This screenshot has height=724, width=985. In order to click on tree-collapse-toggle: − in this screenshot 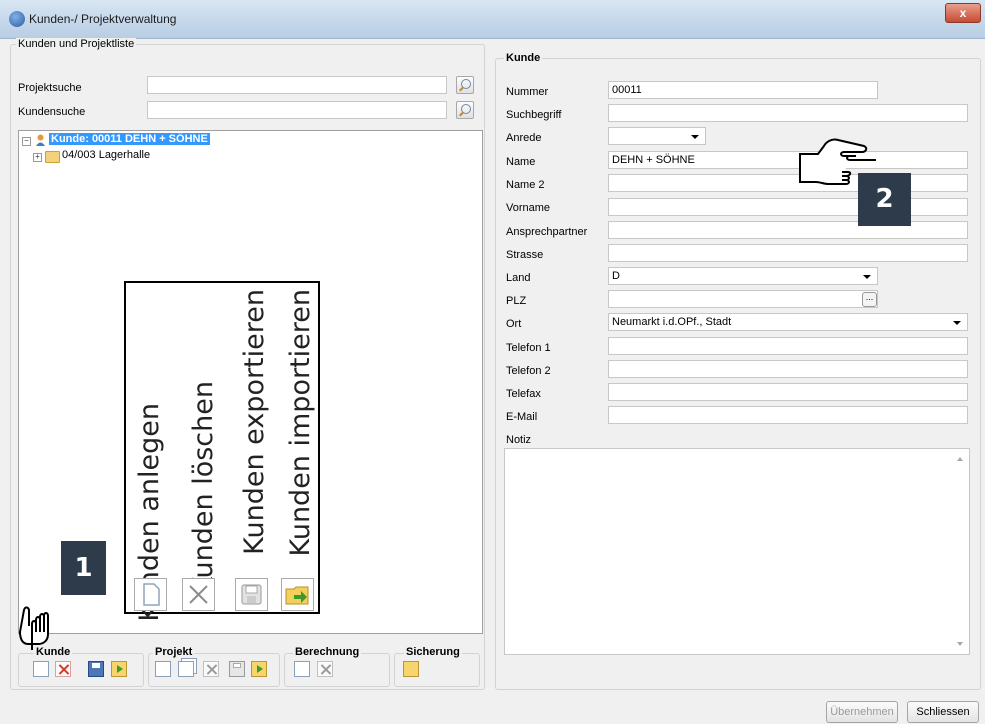, I will do `click(26, 141)`.